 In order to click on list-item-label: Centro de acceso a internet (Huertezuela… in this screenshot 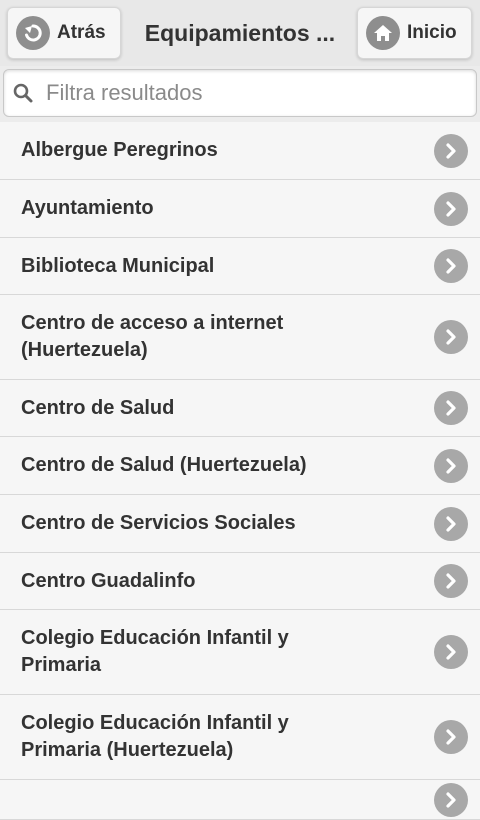, I will do `click(152, 336)`.